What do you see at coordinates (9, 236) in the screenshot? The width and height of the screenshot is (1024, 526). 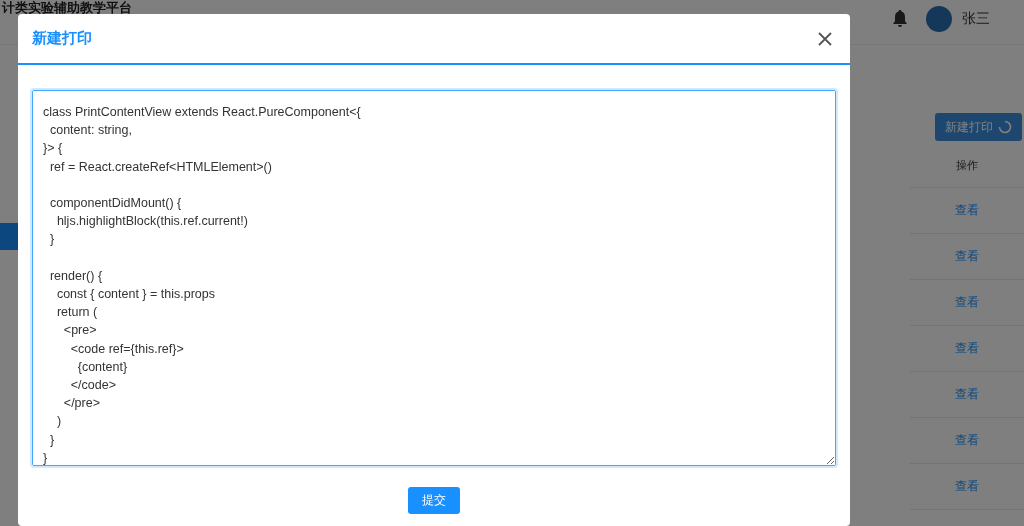 I see `sidebar-highlight` at bounding box center [9, 236].